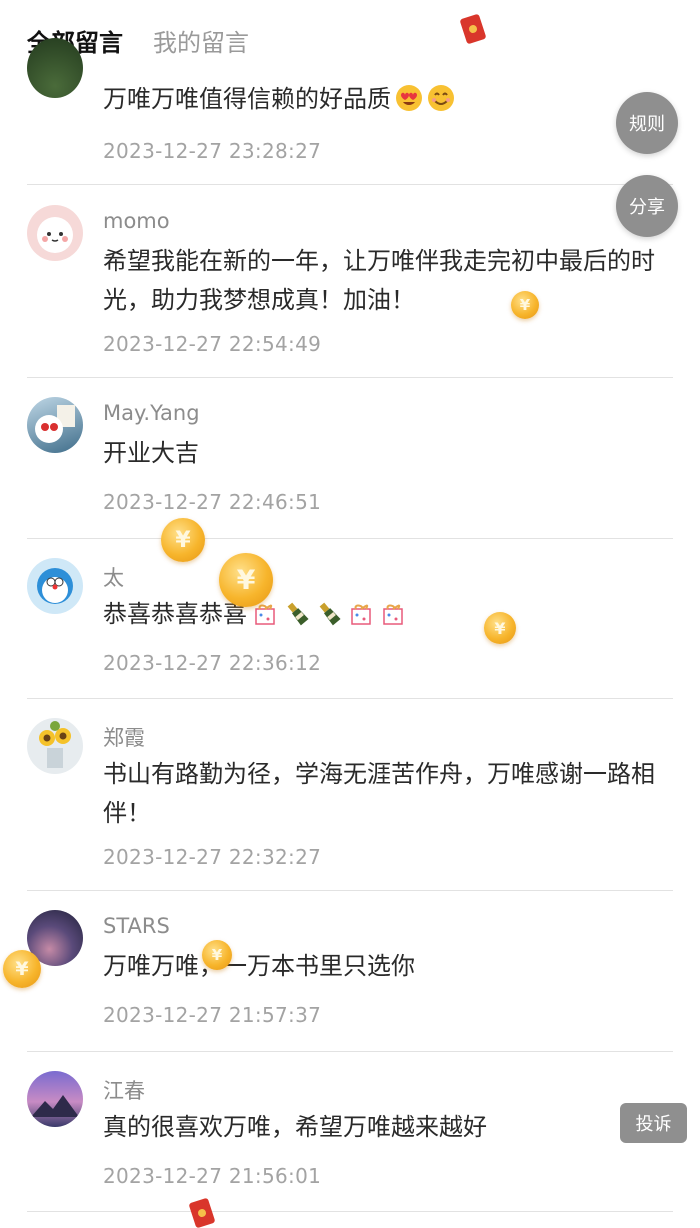 This screenshot has width=700, height=1228. Describe the element at coordinates (295, 1127) in the screenshot. I see `comment-text: 真的很喜欢万唯，希望万唯越来越好` at that location.